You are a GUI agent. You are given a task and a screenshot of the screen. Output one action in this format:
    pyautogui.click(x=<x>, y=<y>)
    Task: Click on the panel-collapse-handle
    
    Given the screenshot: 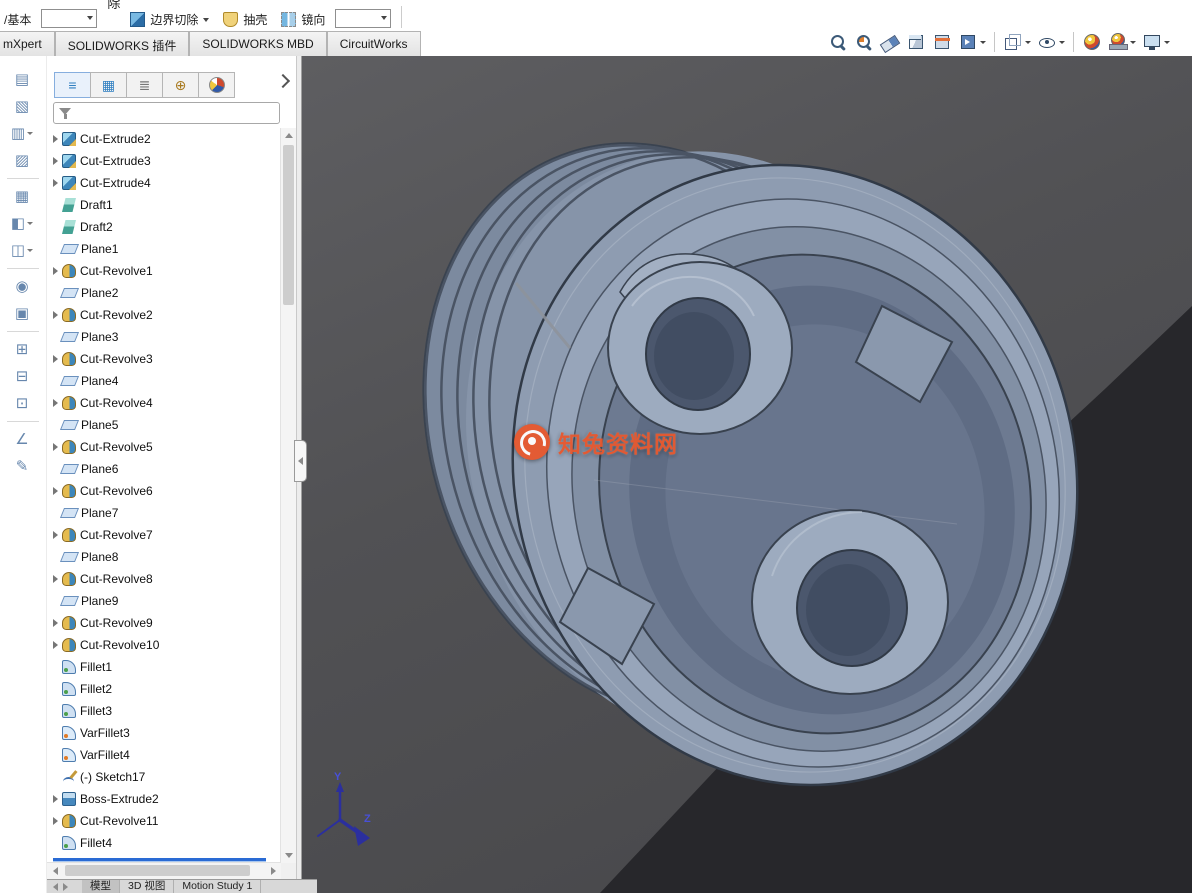 What is the action you would take?
    pyautogui.click(x=300, y=461)
    